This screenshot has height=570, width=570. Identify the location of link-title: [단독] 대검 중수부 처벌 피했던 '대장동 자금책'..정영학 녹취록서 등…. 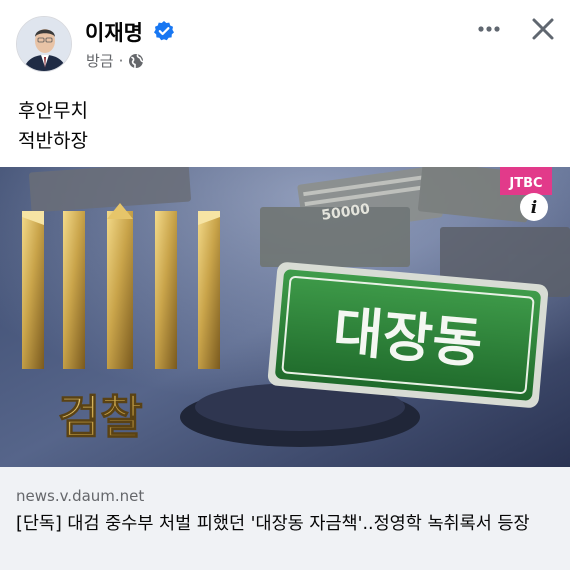
(288, 524).